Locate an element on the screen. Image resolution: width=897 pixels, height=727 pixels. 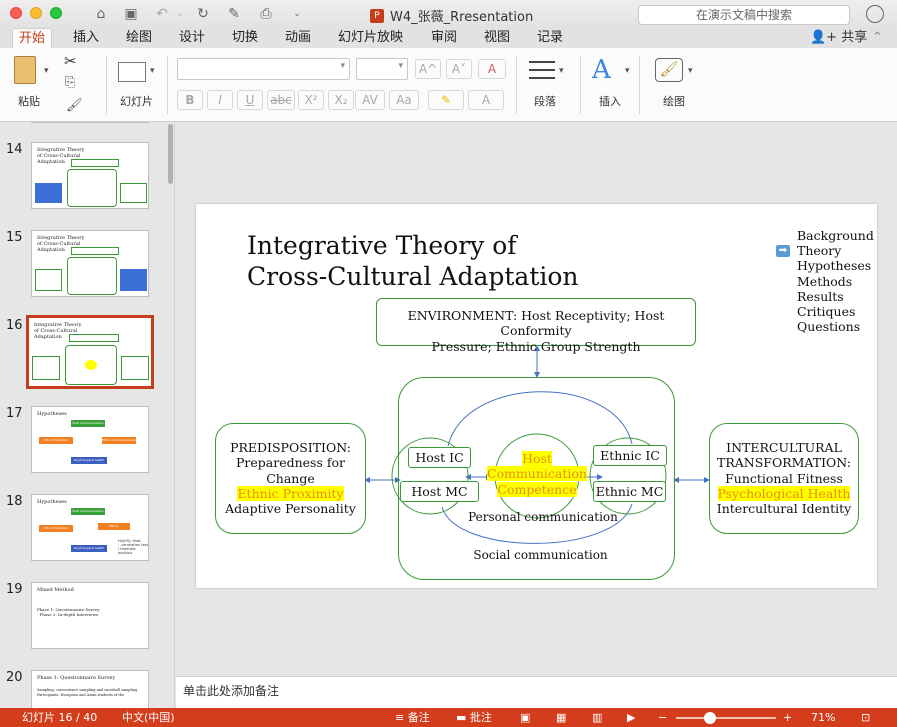
close-window-button is located at coordinates (16, 13).